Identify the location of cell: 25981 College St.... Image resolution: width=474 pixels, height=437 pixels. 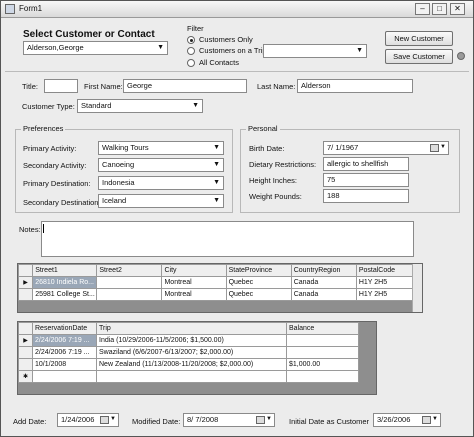
(65, 294).